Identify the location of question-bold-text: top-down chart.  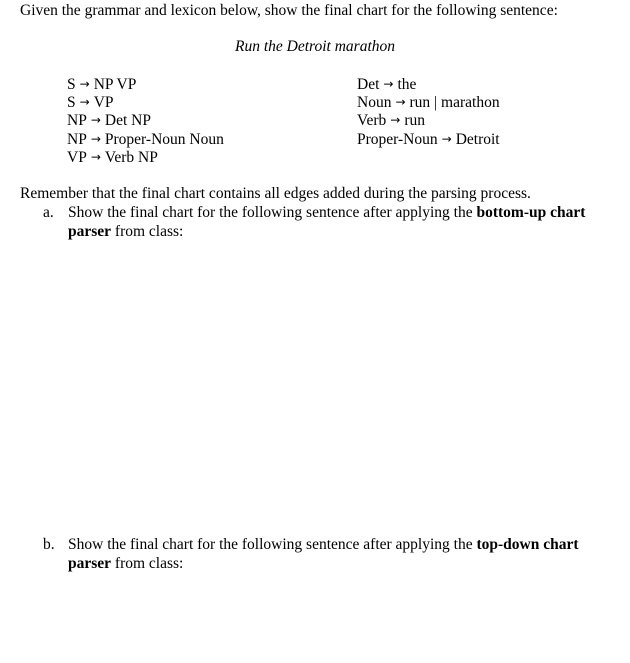
(527, 544).